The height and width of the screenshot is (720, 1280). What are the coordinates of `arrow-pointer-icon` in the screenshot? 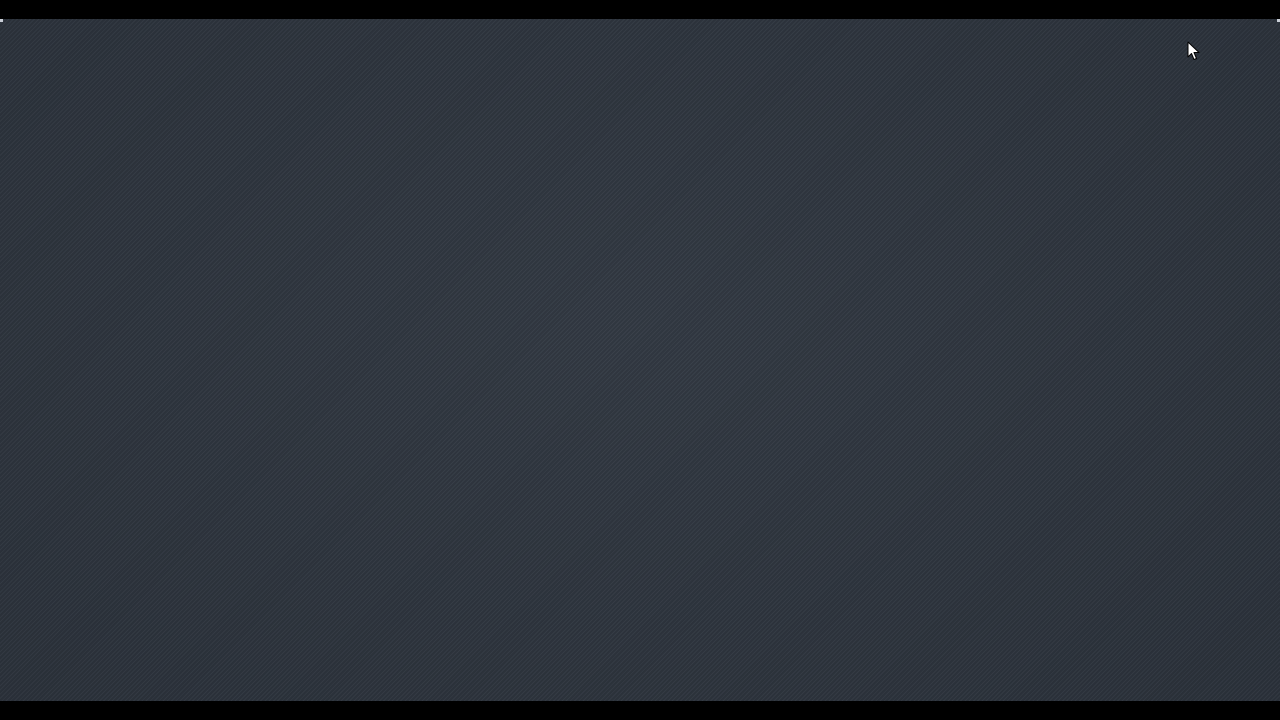 It's located at (1193, 50).